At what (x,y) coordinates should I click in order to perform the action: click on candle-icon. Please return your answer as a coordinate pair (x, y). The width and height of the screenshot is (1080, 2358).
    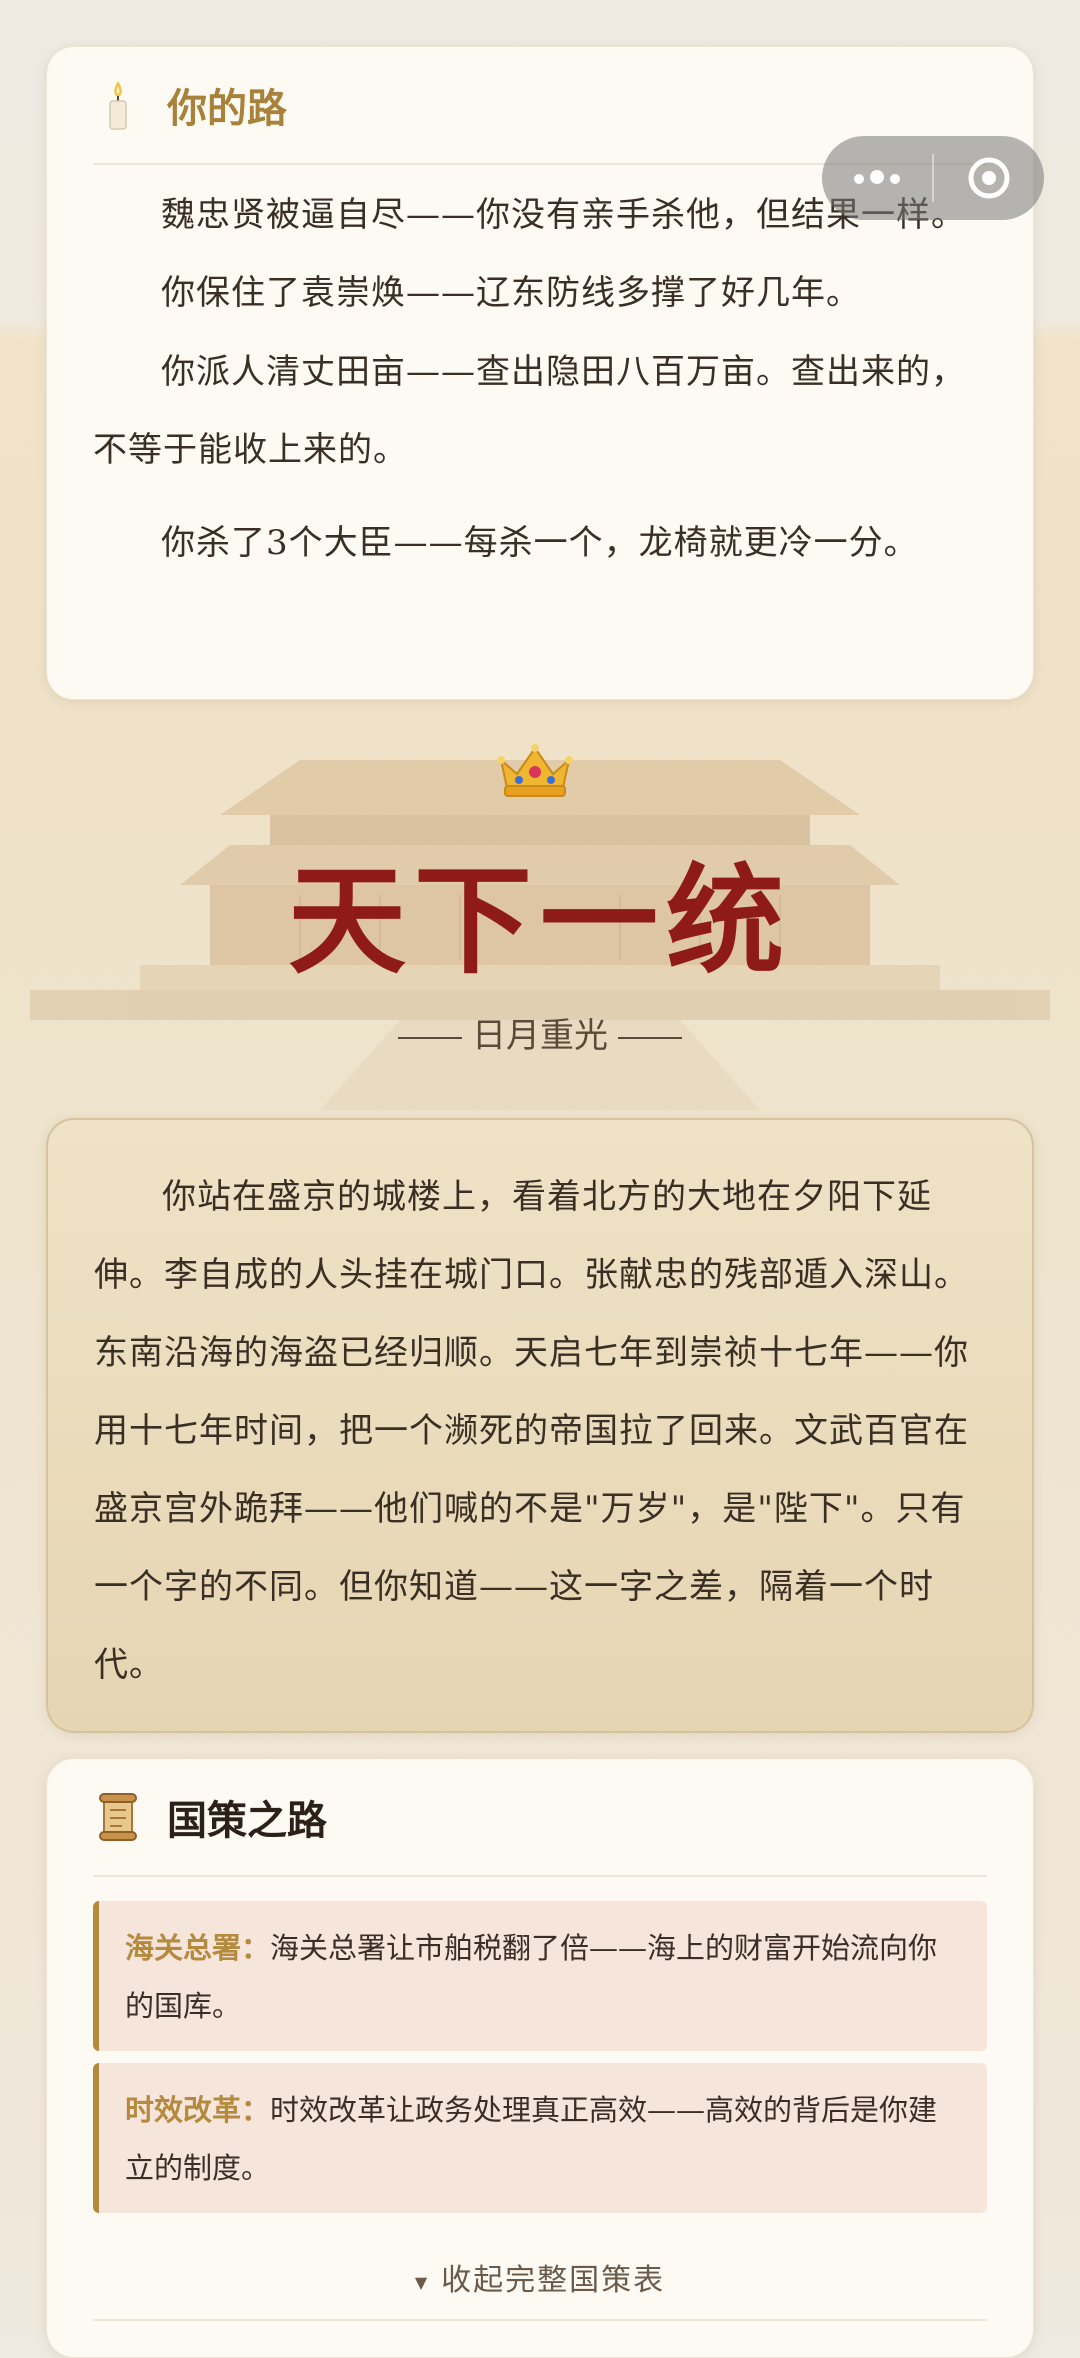
    Looking at the image, I should click on (118, 105).